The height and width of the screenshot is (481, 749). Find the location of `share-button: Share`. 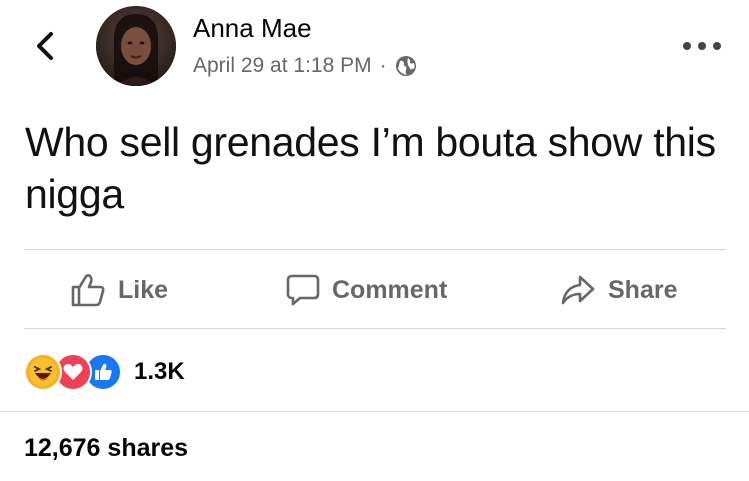

share-button: Share is located at coordinates (618, 290).